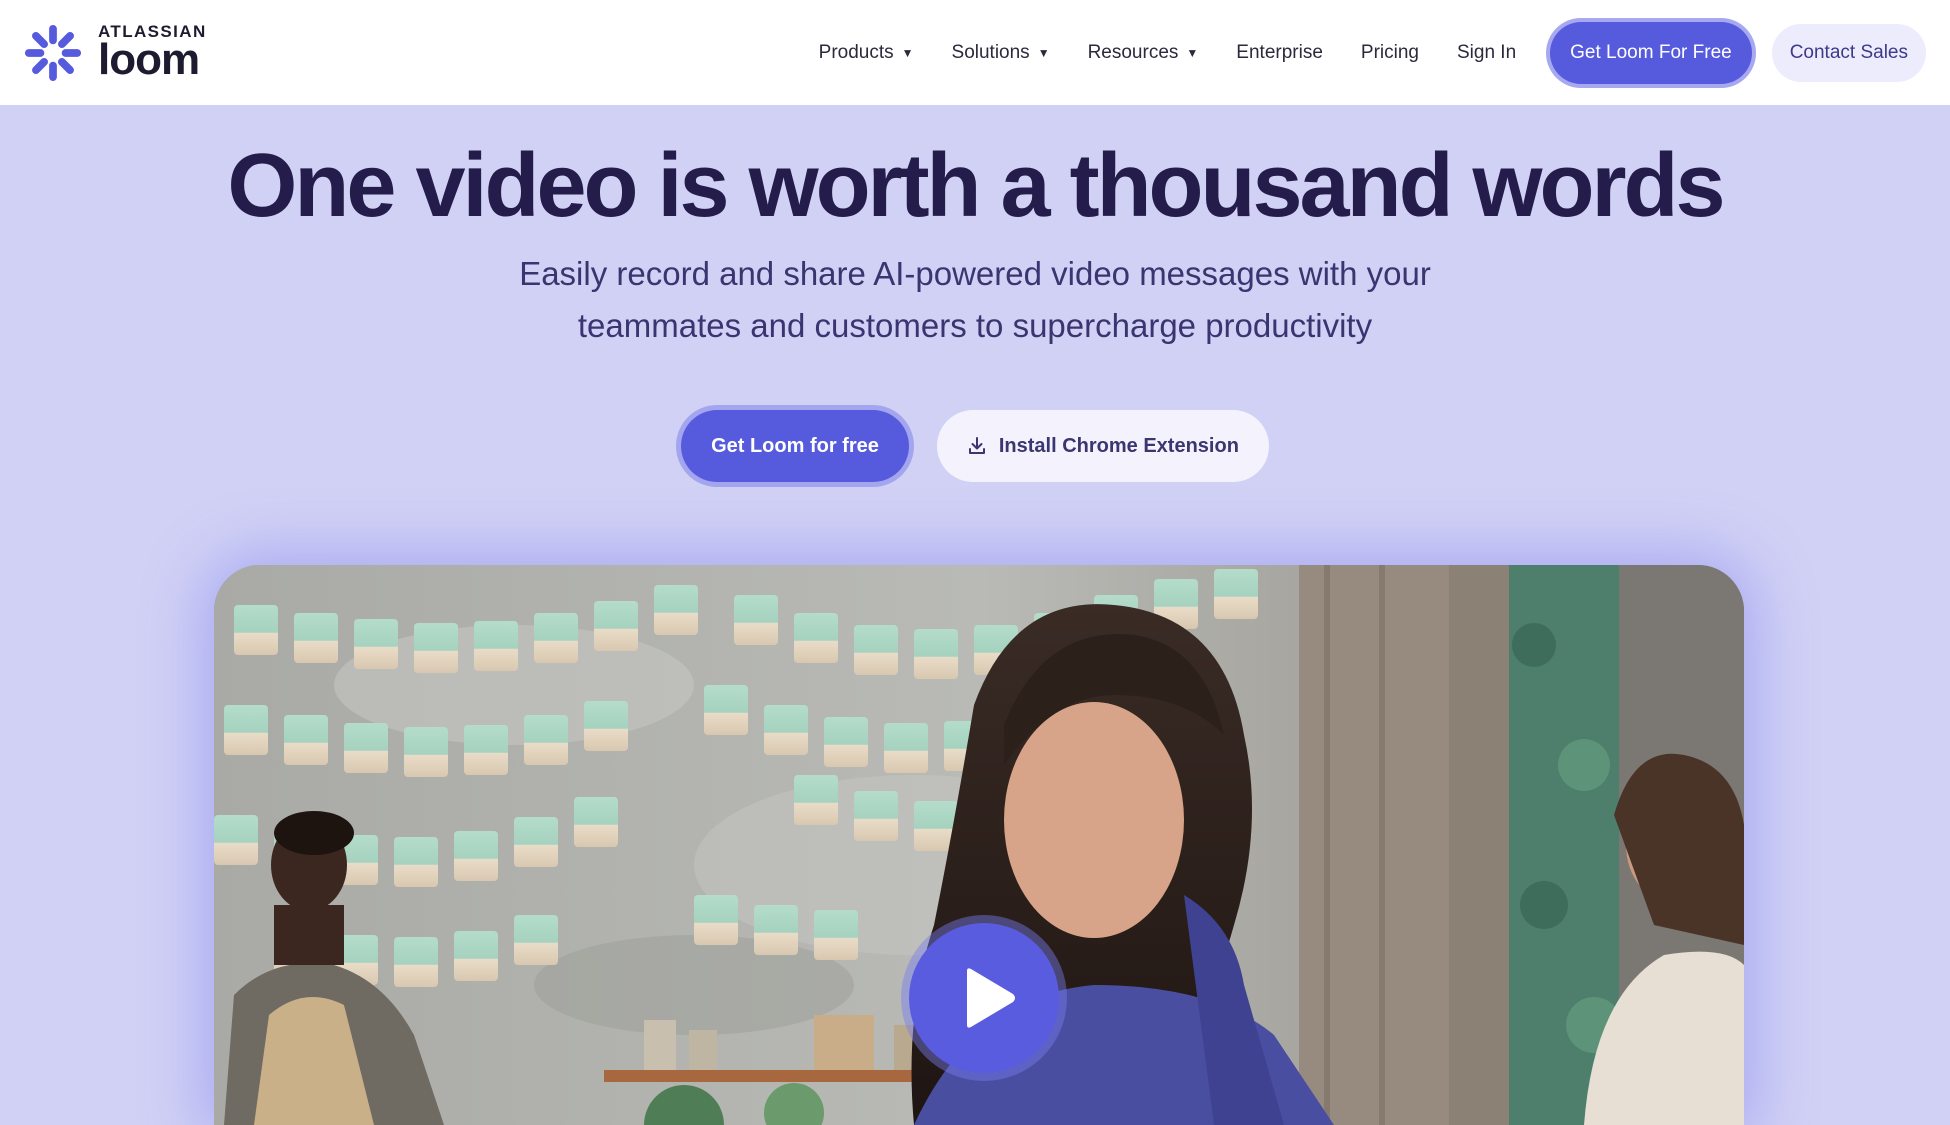 This screenshot has height=1125, width=1950. I want to click on logo-wordmark: ATLASSIAN loom, so click(152, 52).